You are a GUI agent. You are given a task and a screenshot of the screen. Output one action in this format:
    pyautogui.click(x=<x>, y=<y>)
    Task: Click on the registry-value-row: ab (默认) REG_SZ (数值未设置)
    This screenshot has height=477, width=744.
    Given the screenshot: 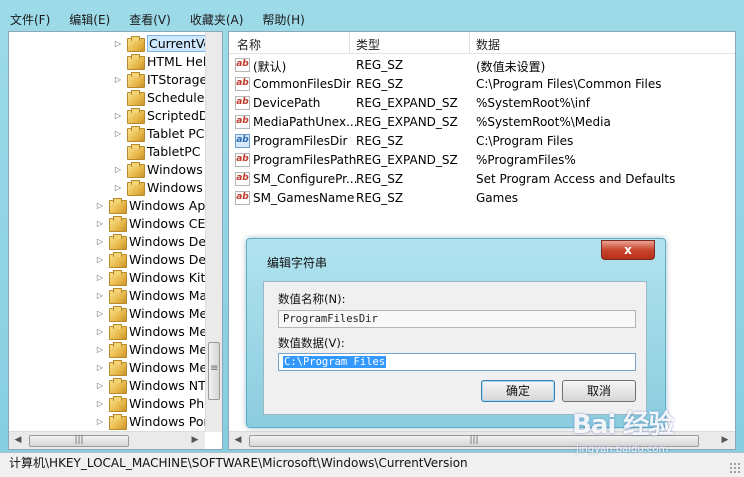 What is the action you would take?
    pyautogui.click(x=482, y=65)
    